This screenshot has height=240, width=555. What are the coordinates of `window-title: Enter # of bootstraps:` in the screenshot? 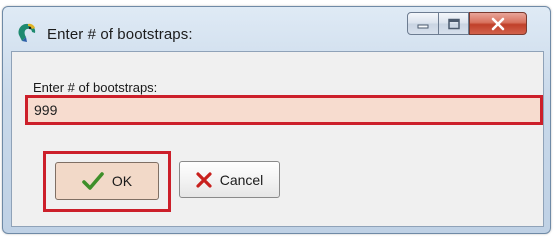 It's located at (120, 34).